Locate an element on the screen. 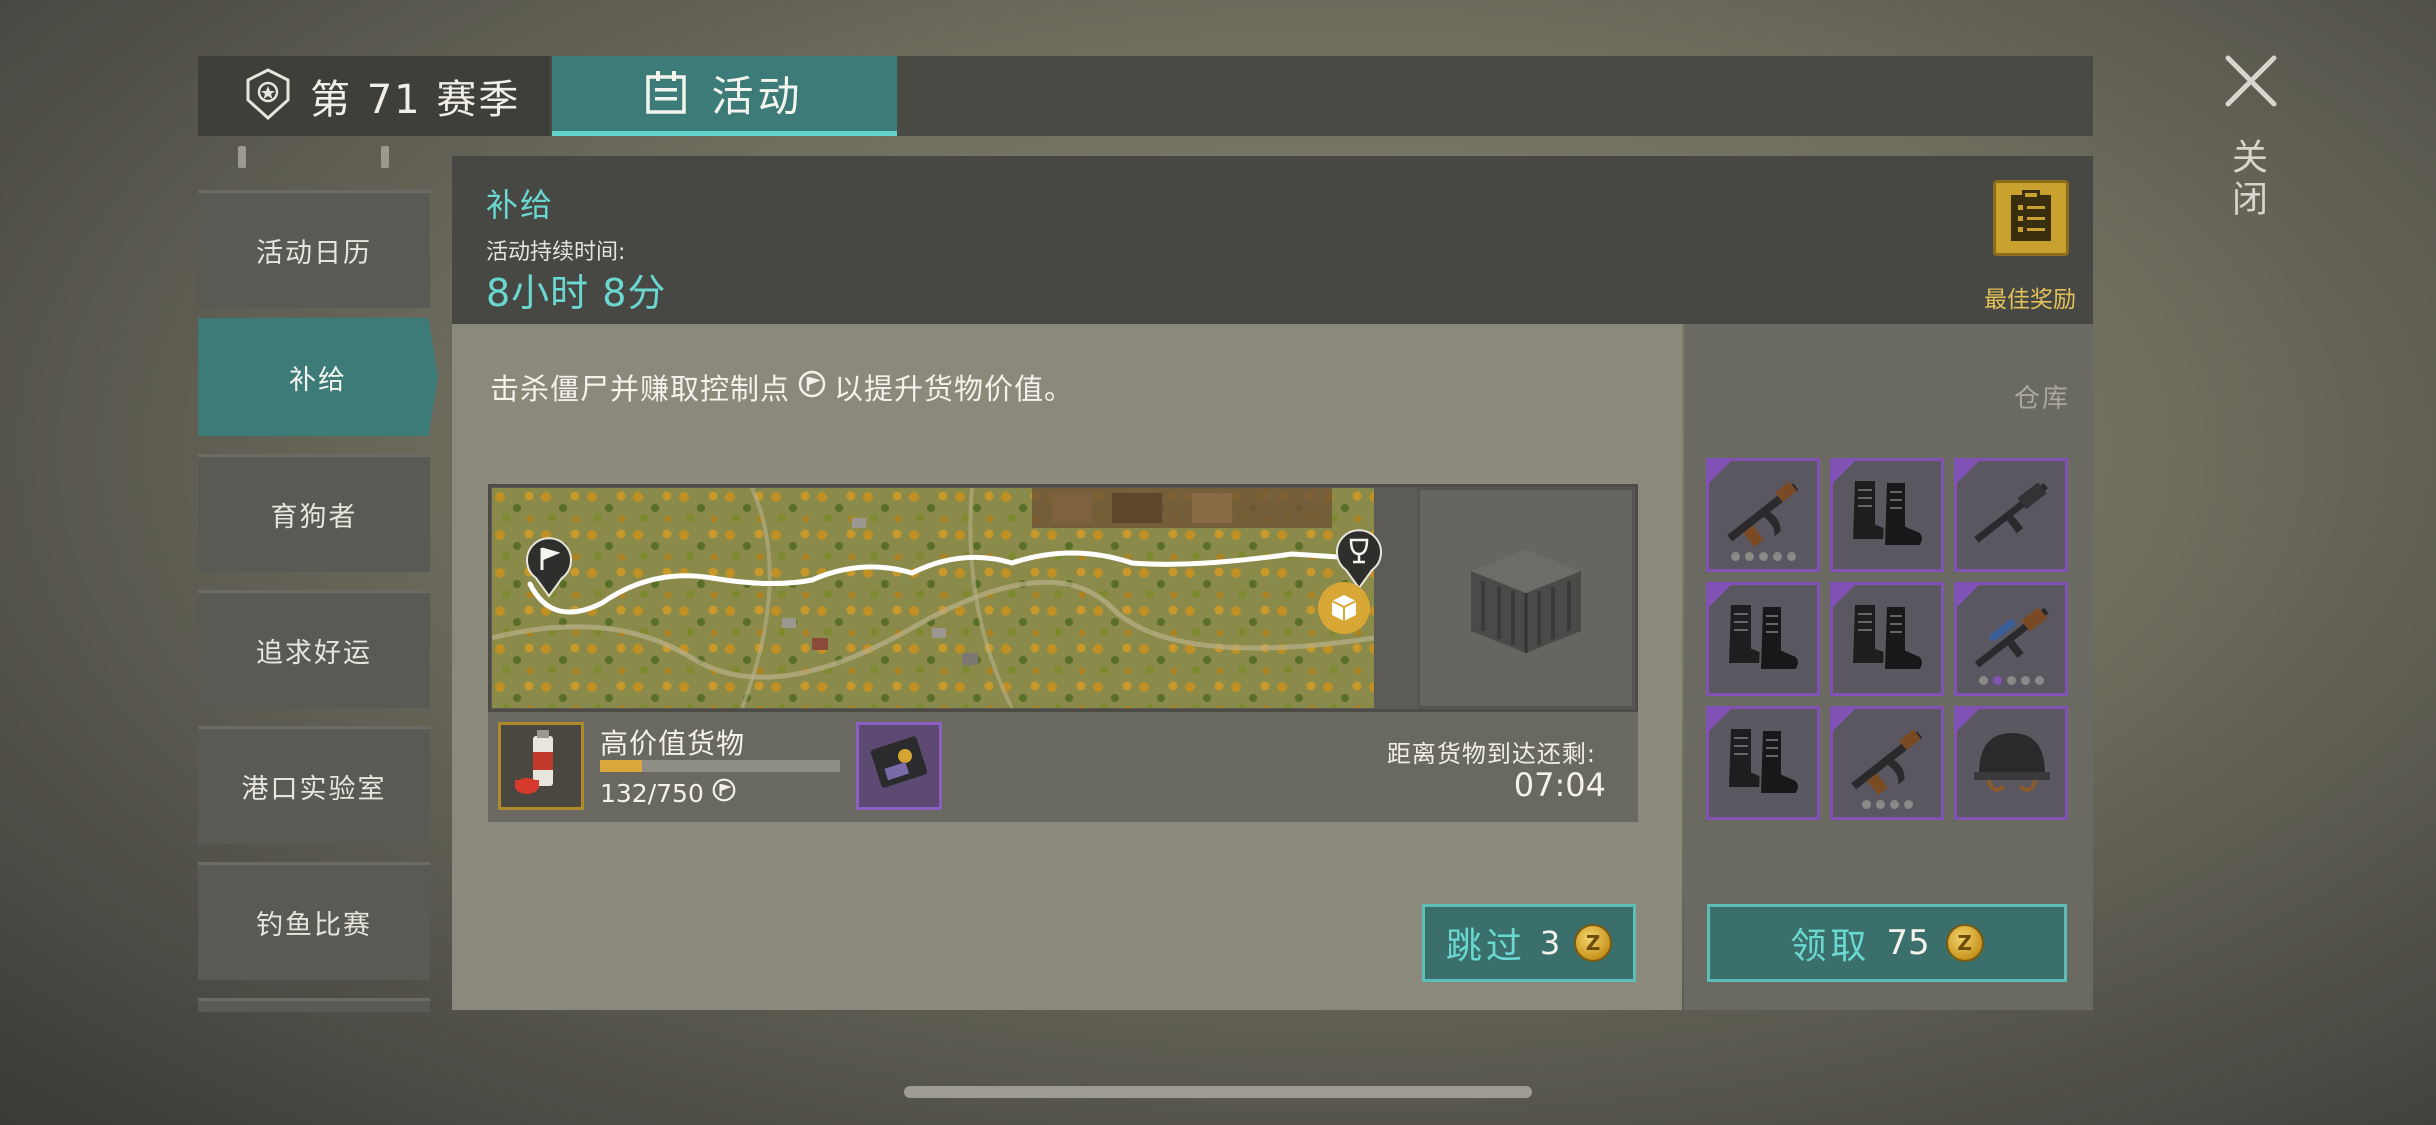 This screenshot has width=2436, height=1125. best-reward-label: 最佳奖励 is located at coordinates (2030, 300).